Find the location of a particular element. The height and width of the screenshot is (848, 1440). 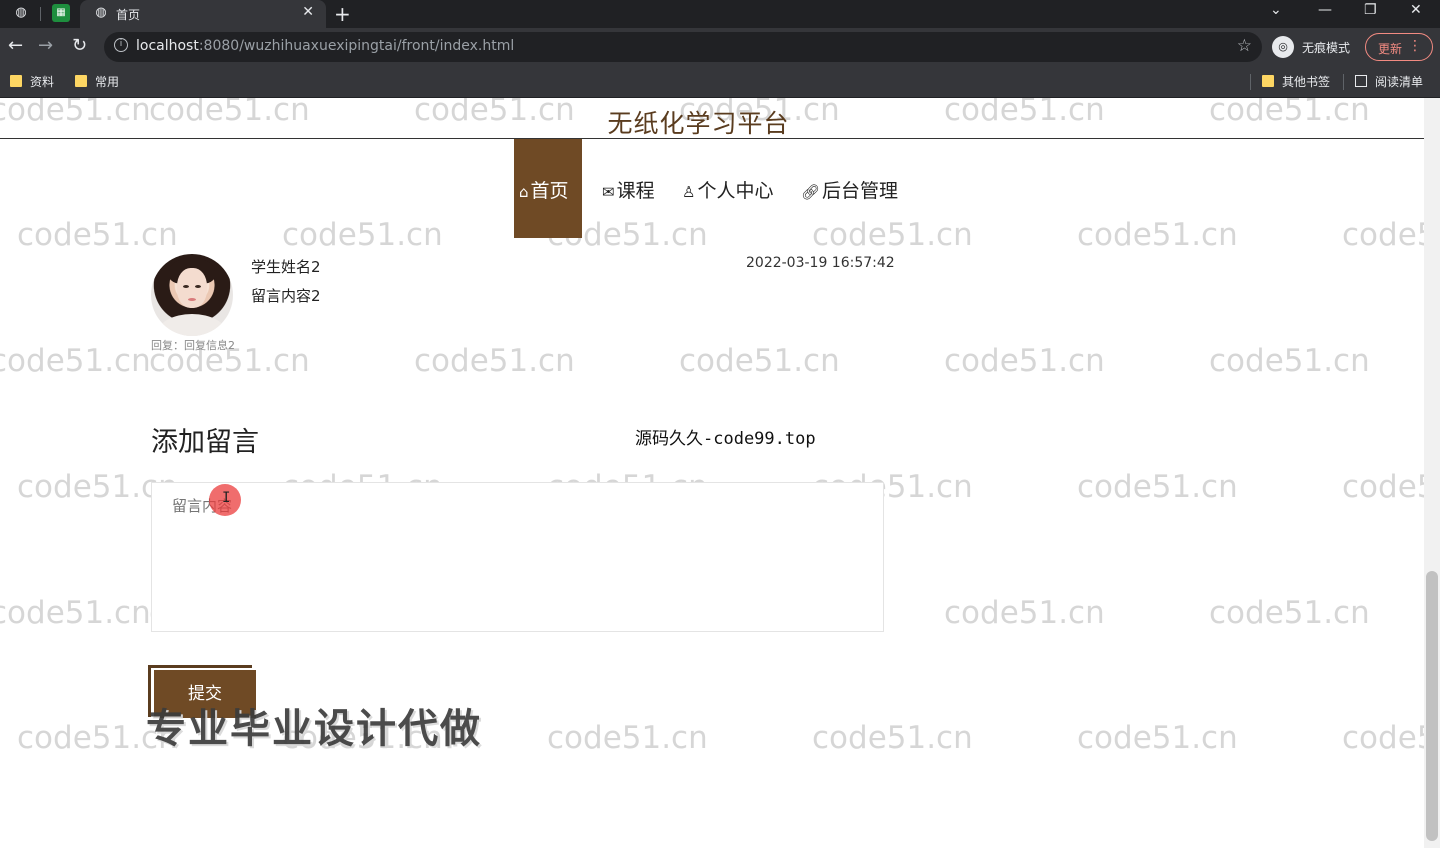

kebab-menu-icon: ⋮ is located at coordinates (1415, 46).